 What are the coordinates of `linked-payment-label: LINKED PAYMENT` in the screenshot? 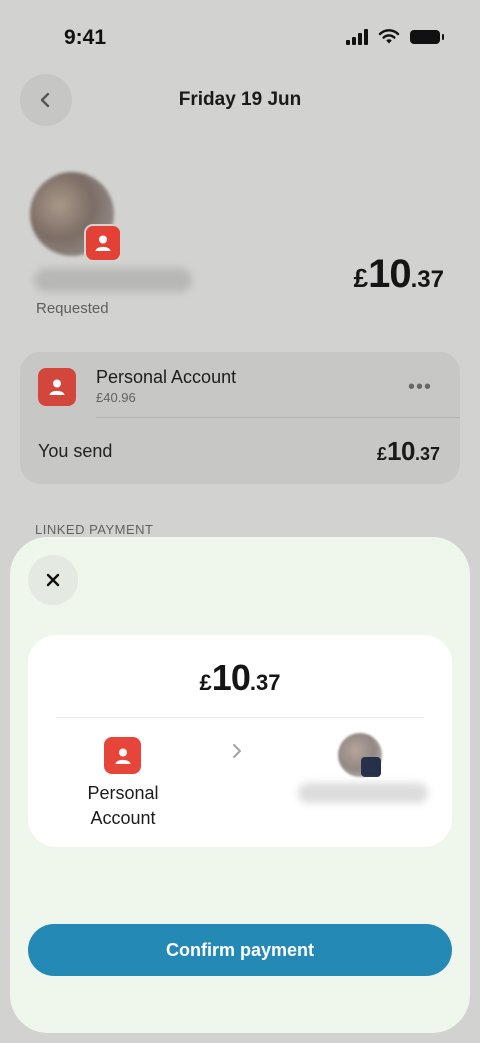 It's located at (94, 529).